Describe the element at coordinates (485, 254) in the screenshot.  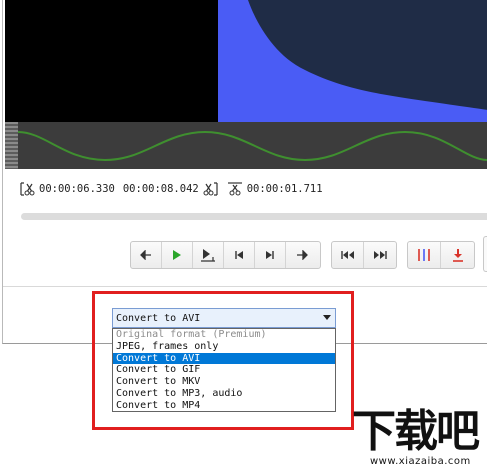
I see `more-controls-edge` at that location.